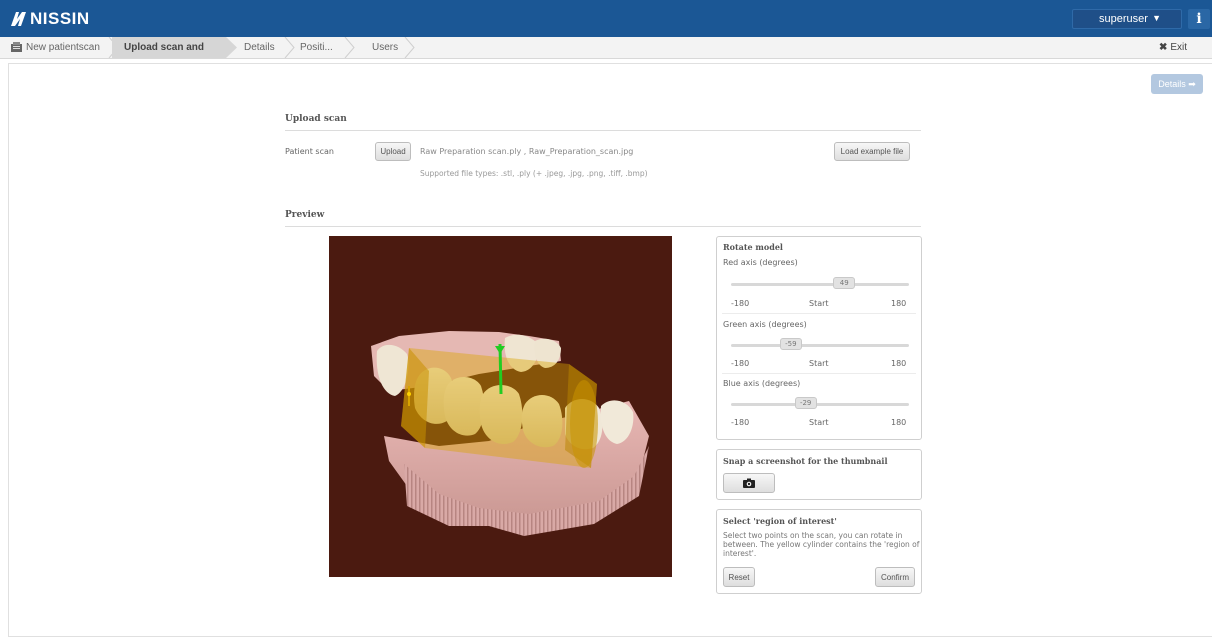  I want to click on green-axis-slider, so click(820, 345).